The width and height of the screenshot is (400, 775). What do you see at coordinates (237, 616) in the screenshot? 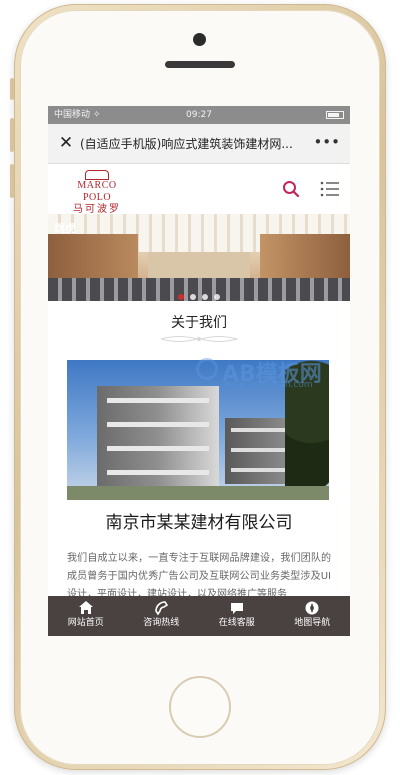
I see `nav-item-service: 在线客服` at bounding box center [237, 616].